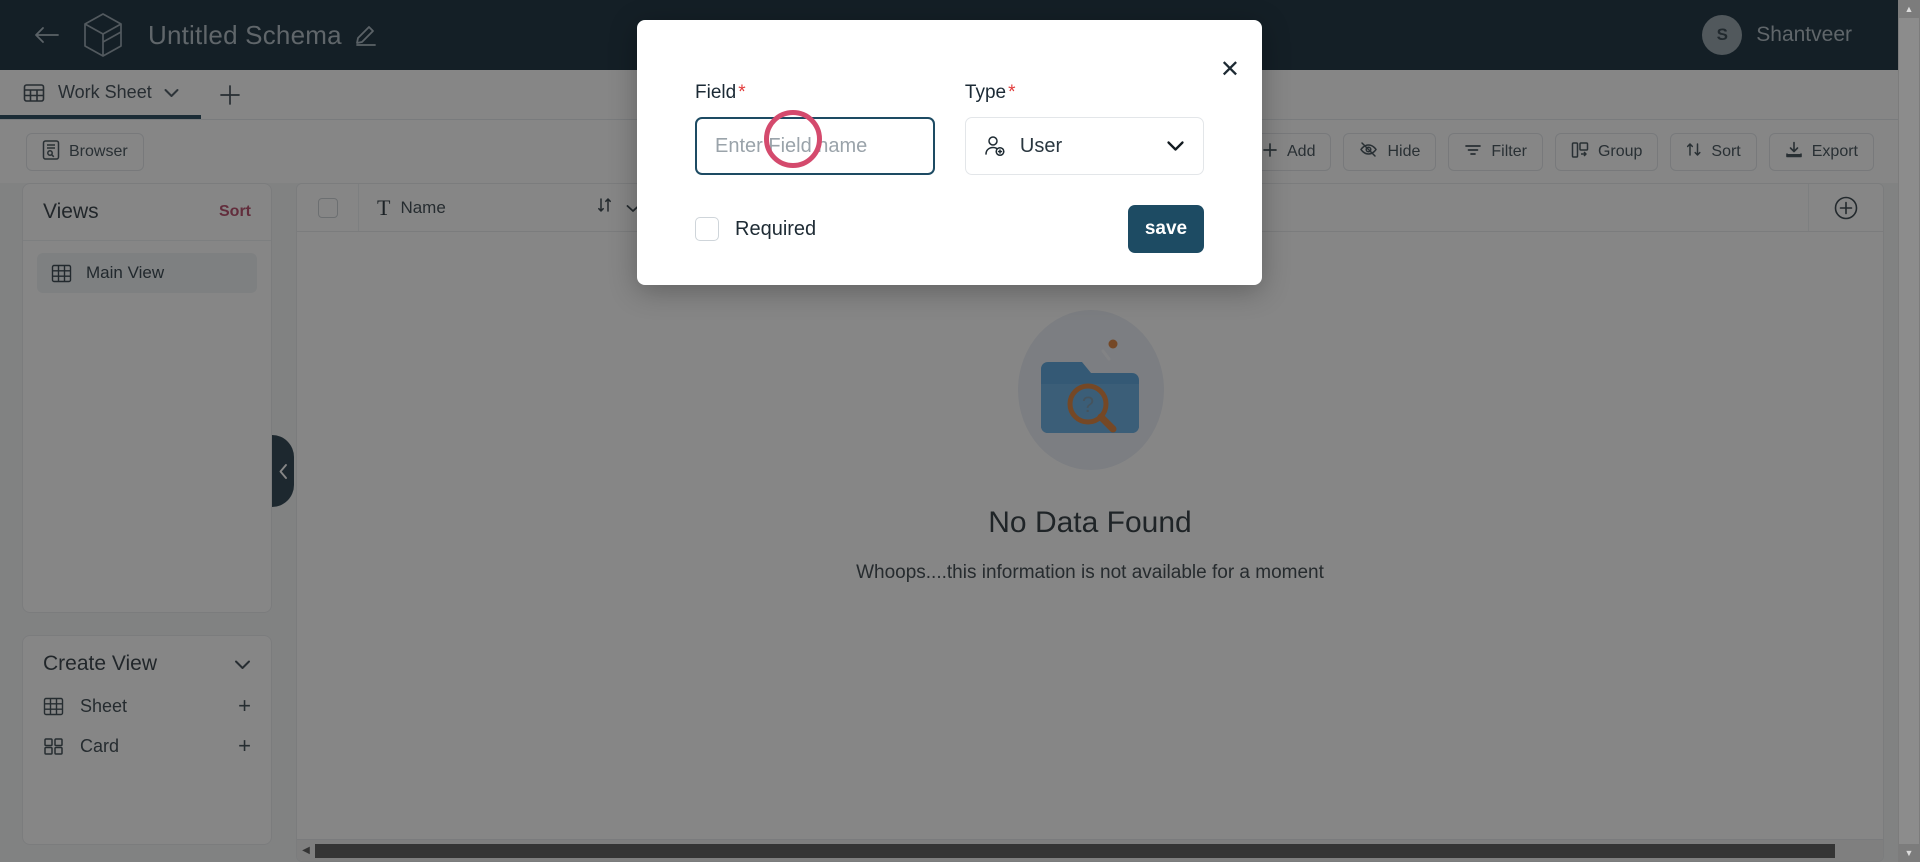  I want to click on type-column: Type * User, so click(1084, 128).